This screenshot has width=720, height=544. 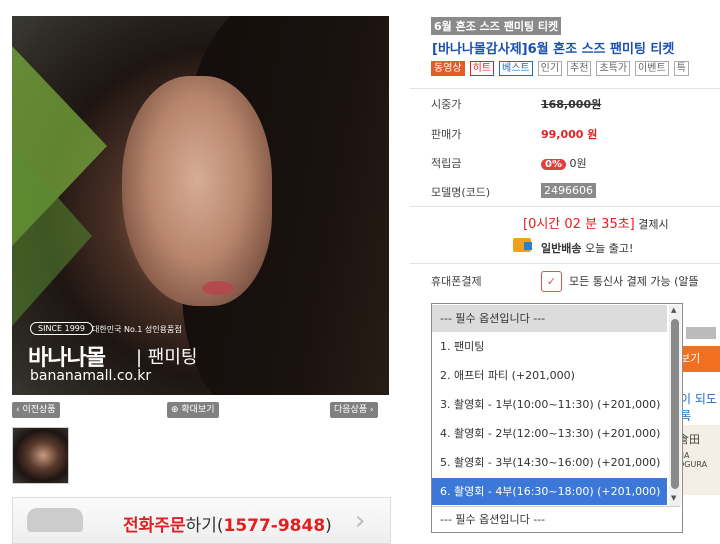 What do you see at coordinates (516, 68) in the screenshot?
I see `tag-best: 베스트` at bounding box center [516, 68].